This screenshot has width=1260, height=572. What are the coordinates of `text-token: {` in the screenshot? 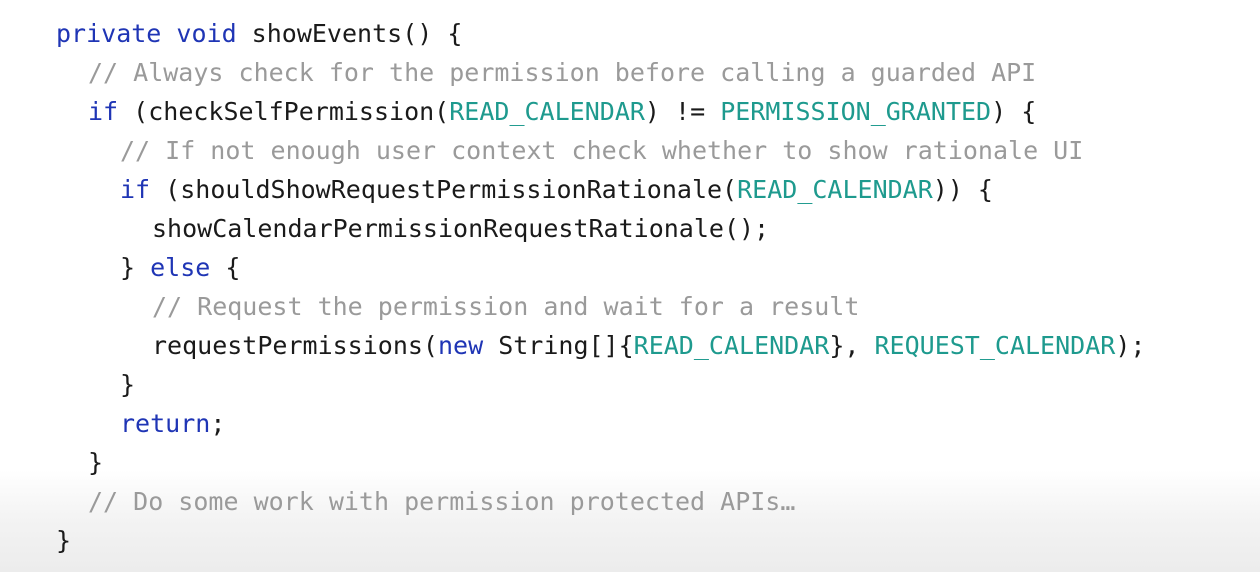 It's located at (225, 267).